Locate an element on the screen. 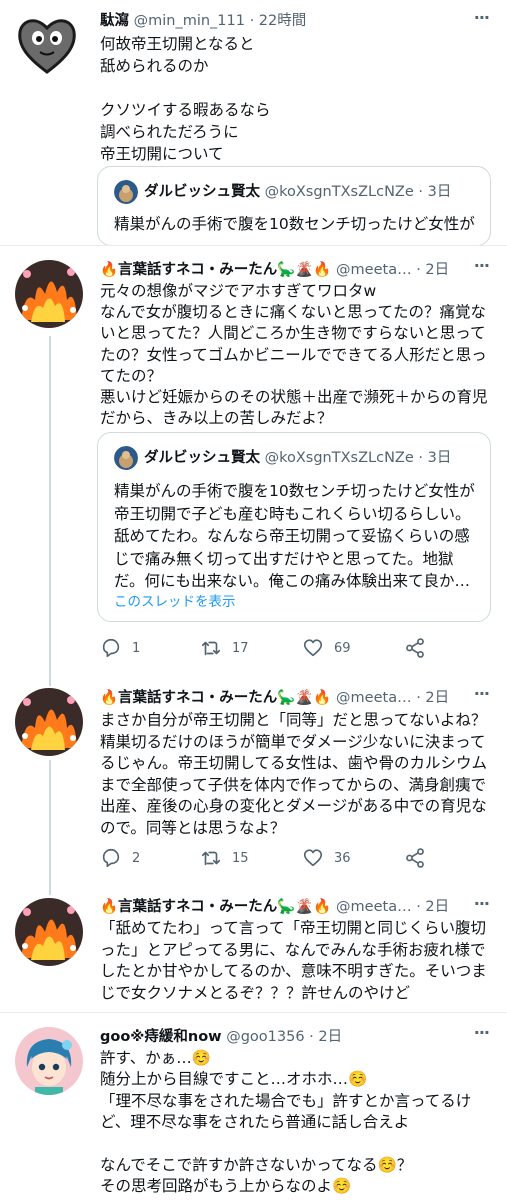 This screenshot has width=507, height=1200. tweet-actions: 2 15 36 is located at coordinates (270, 858).